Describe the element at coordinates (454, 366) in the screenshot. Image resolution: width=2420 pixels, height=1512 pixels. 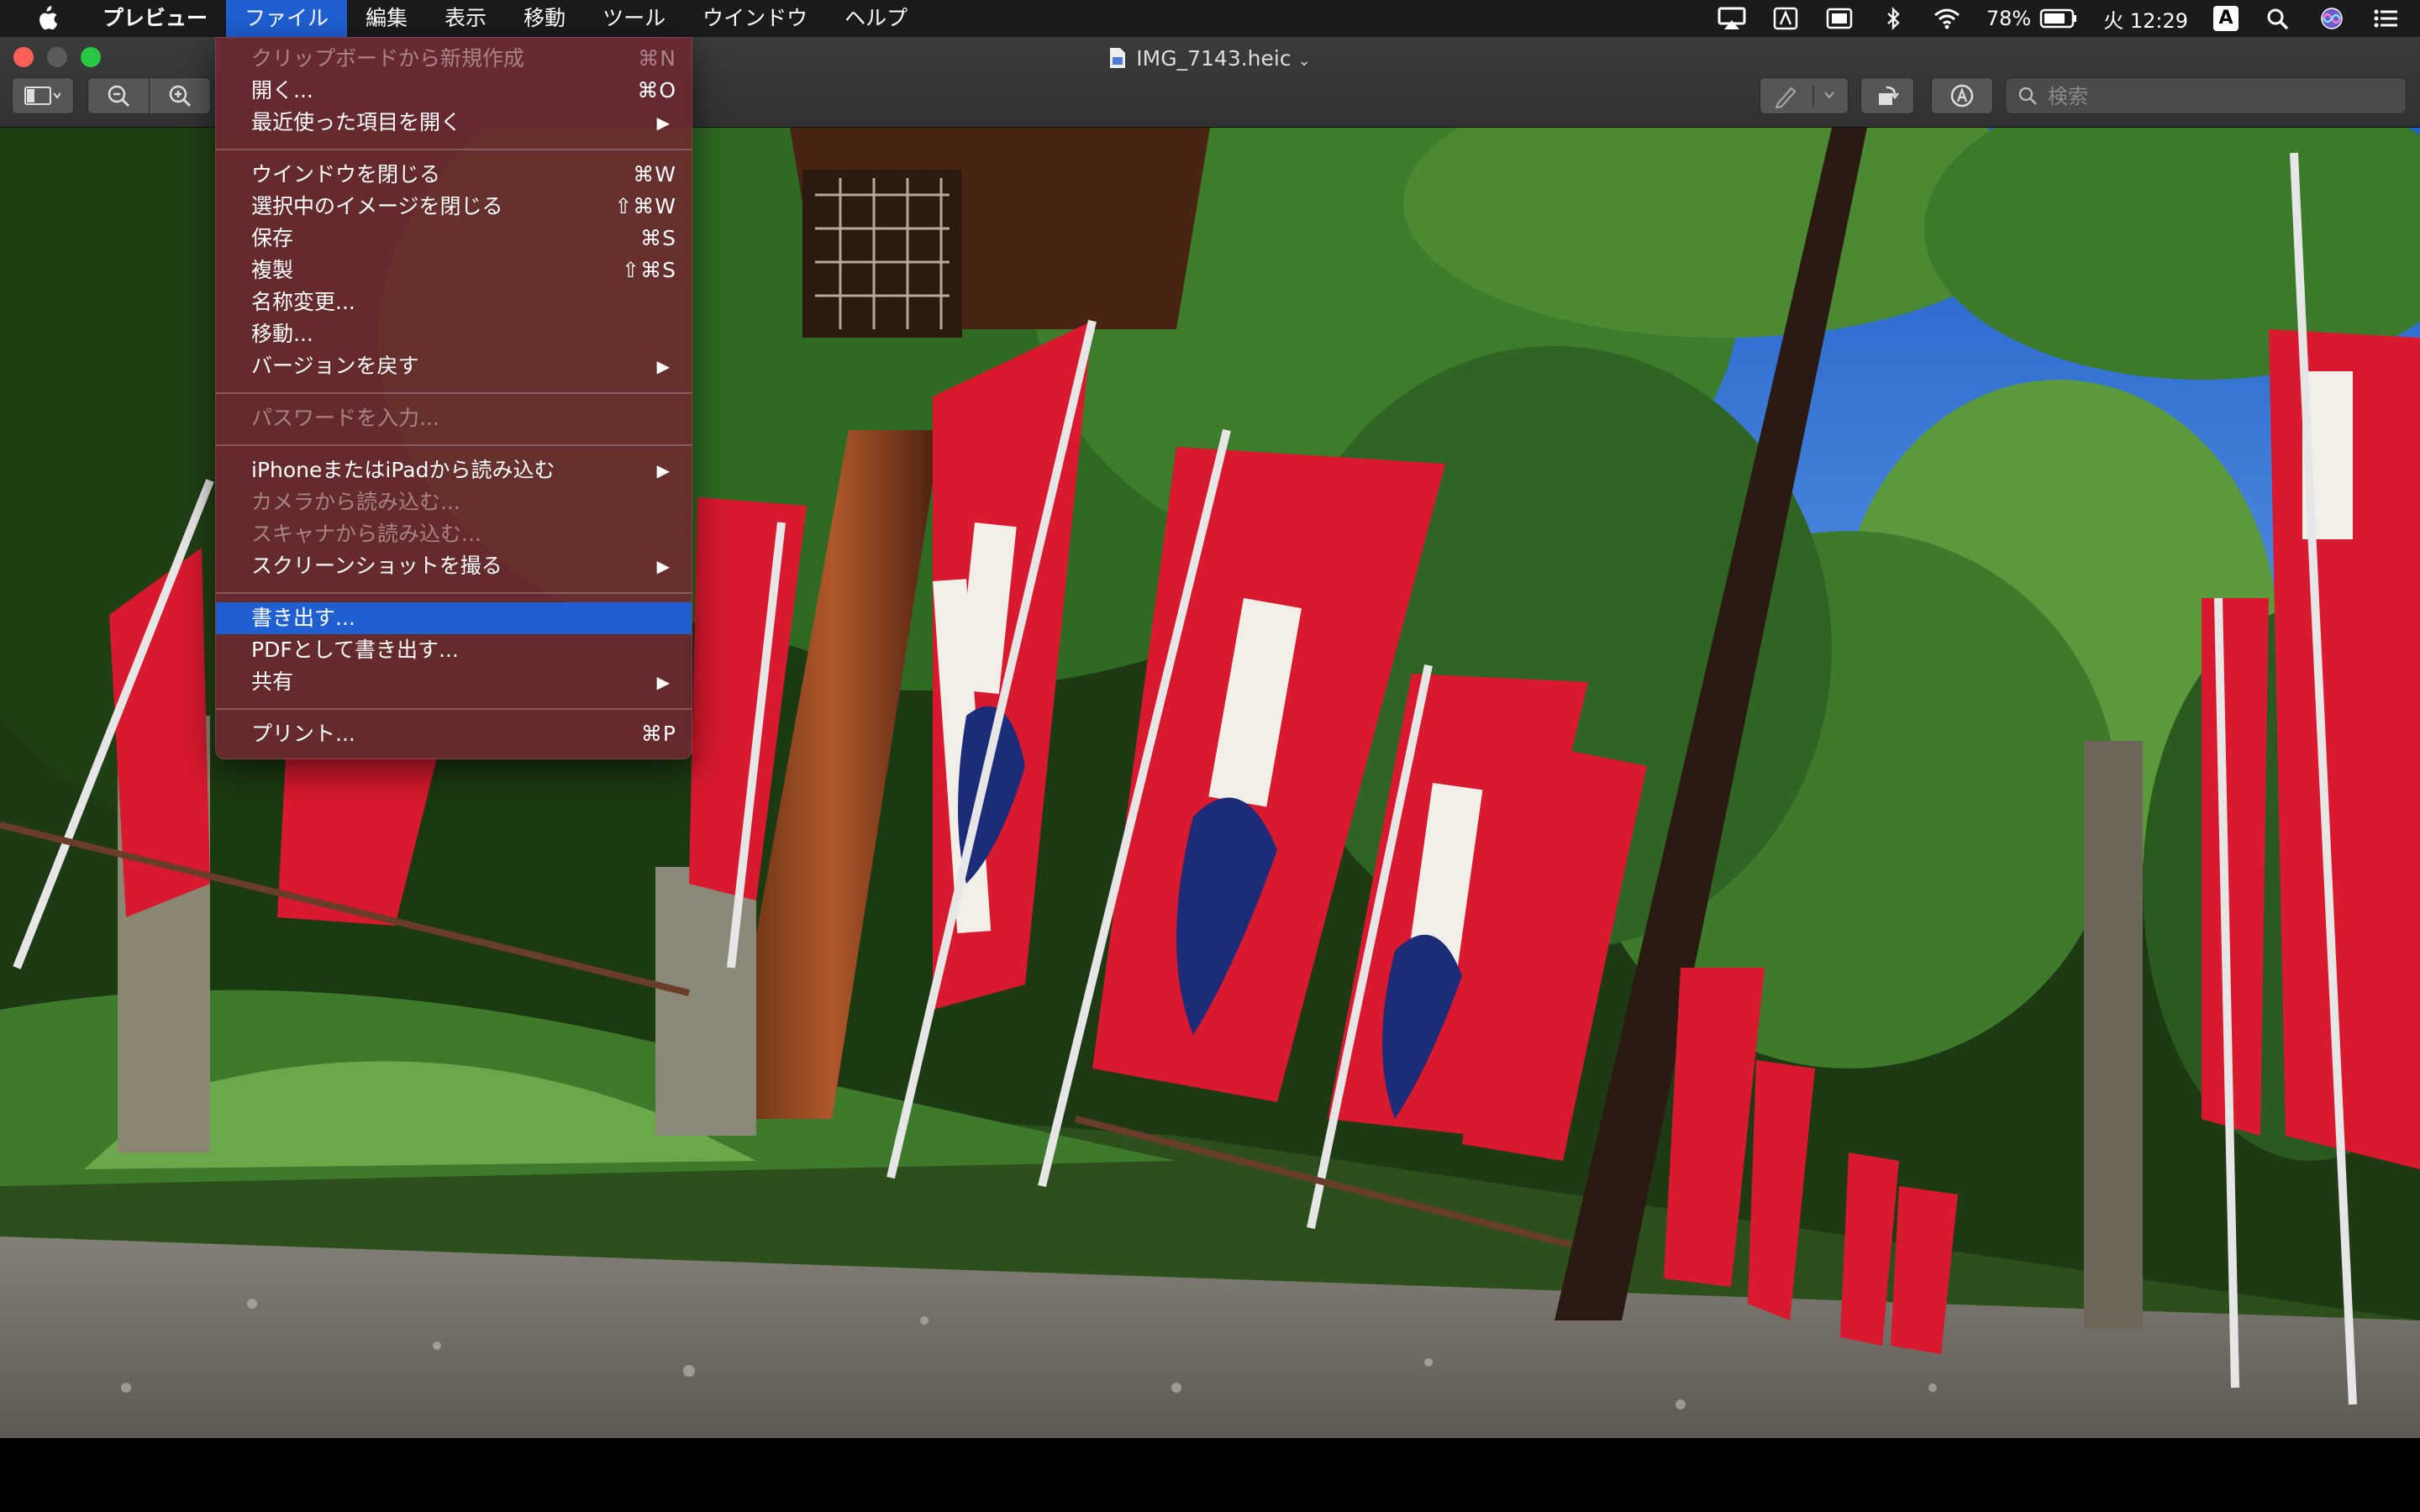
I see `menu-item-revert-to: バージョンを戻す ▶` at that location.